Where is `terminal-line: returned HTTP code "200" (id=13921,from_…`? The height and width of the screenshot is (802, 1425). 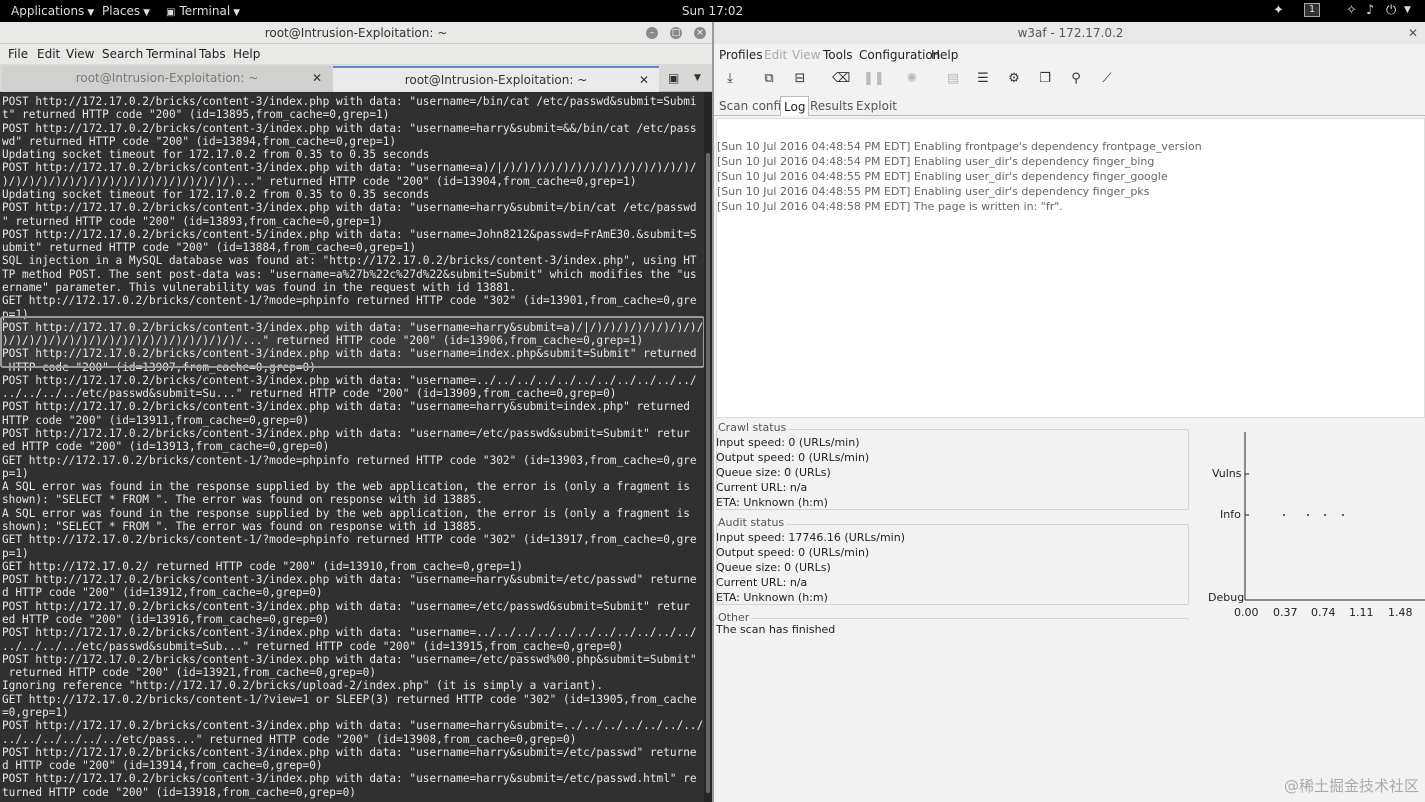 terminal-line: returned HTTP code "200" (id=13921,from_… is located at coordinates (189, 673).